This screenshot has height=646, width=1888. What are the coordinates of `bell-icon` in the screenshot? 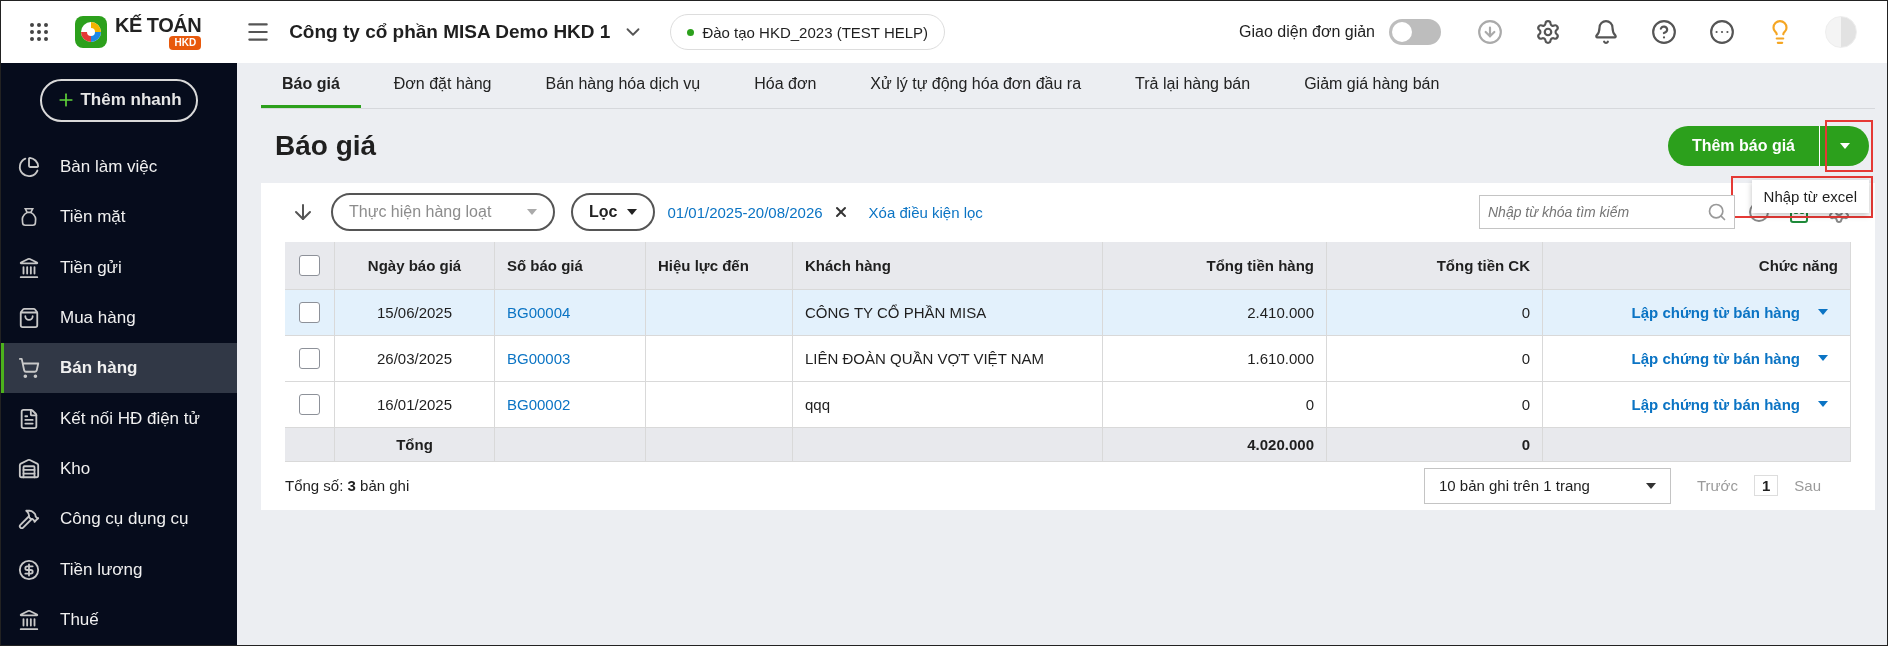 It's located at (1606, 32).